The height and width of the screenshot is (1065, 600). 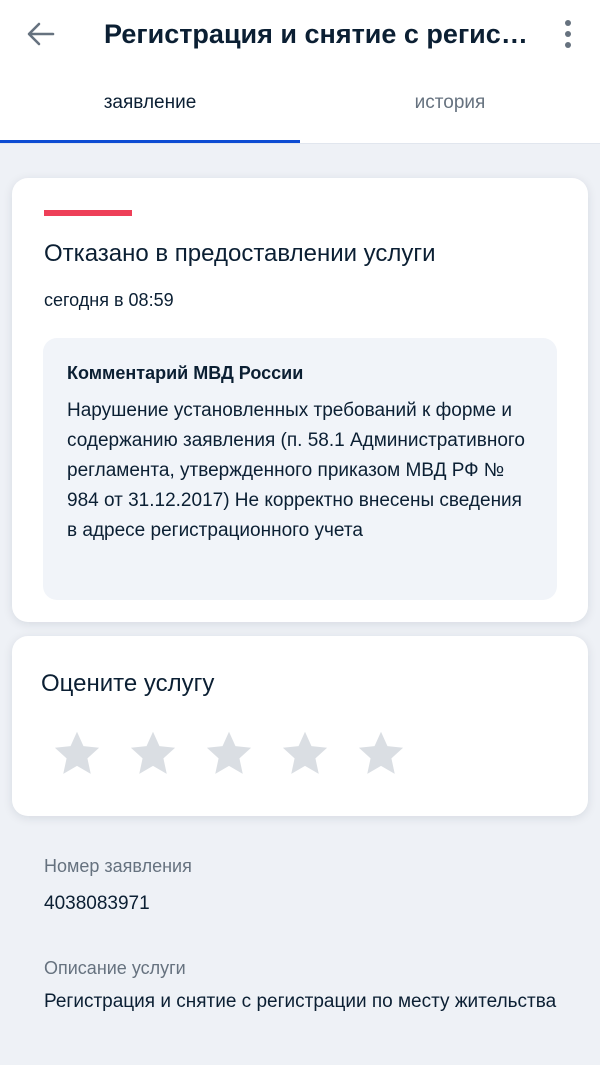 I want to click on rating-stars, so click(x=229, y=753).